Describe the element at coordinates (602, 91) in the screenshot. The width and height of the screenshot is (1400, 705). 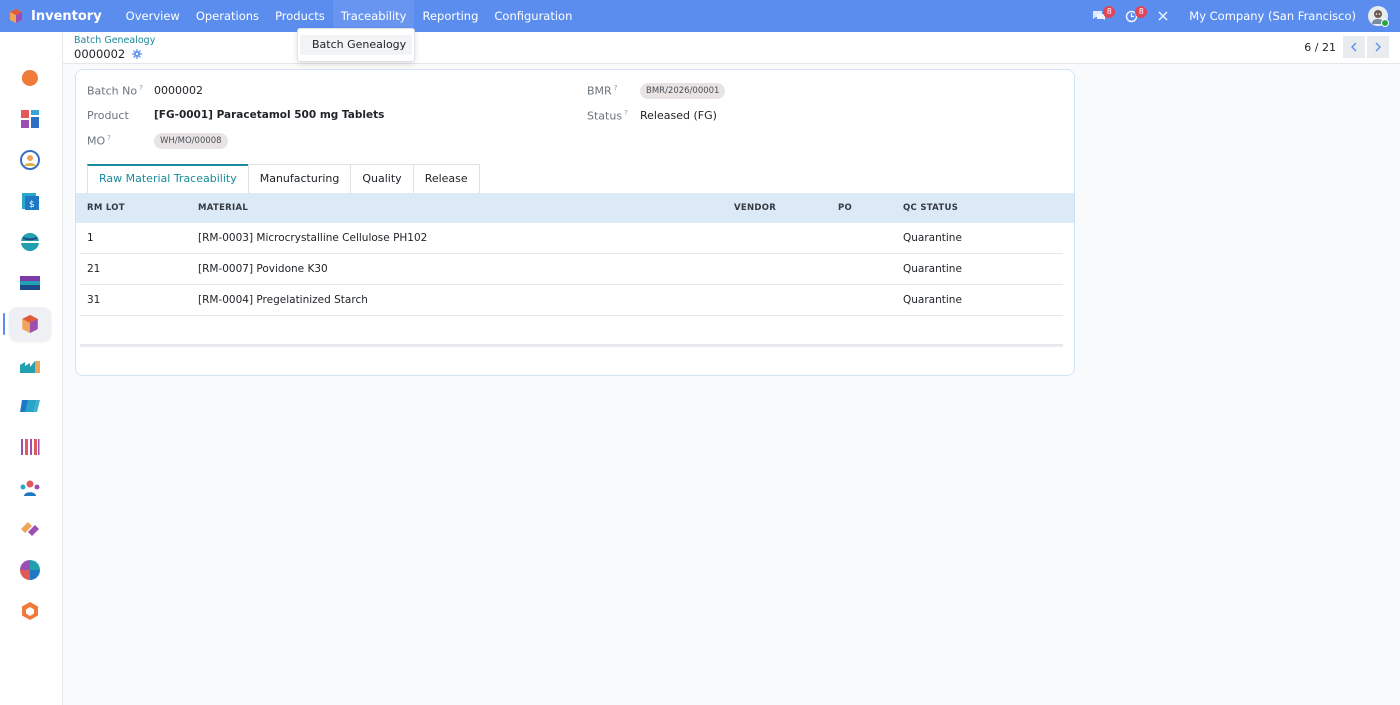
I see `bmr-label: BMR?` at that location.